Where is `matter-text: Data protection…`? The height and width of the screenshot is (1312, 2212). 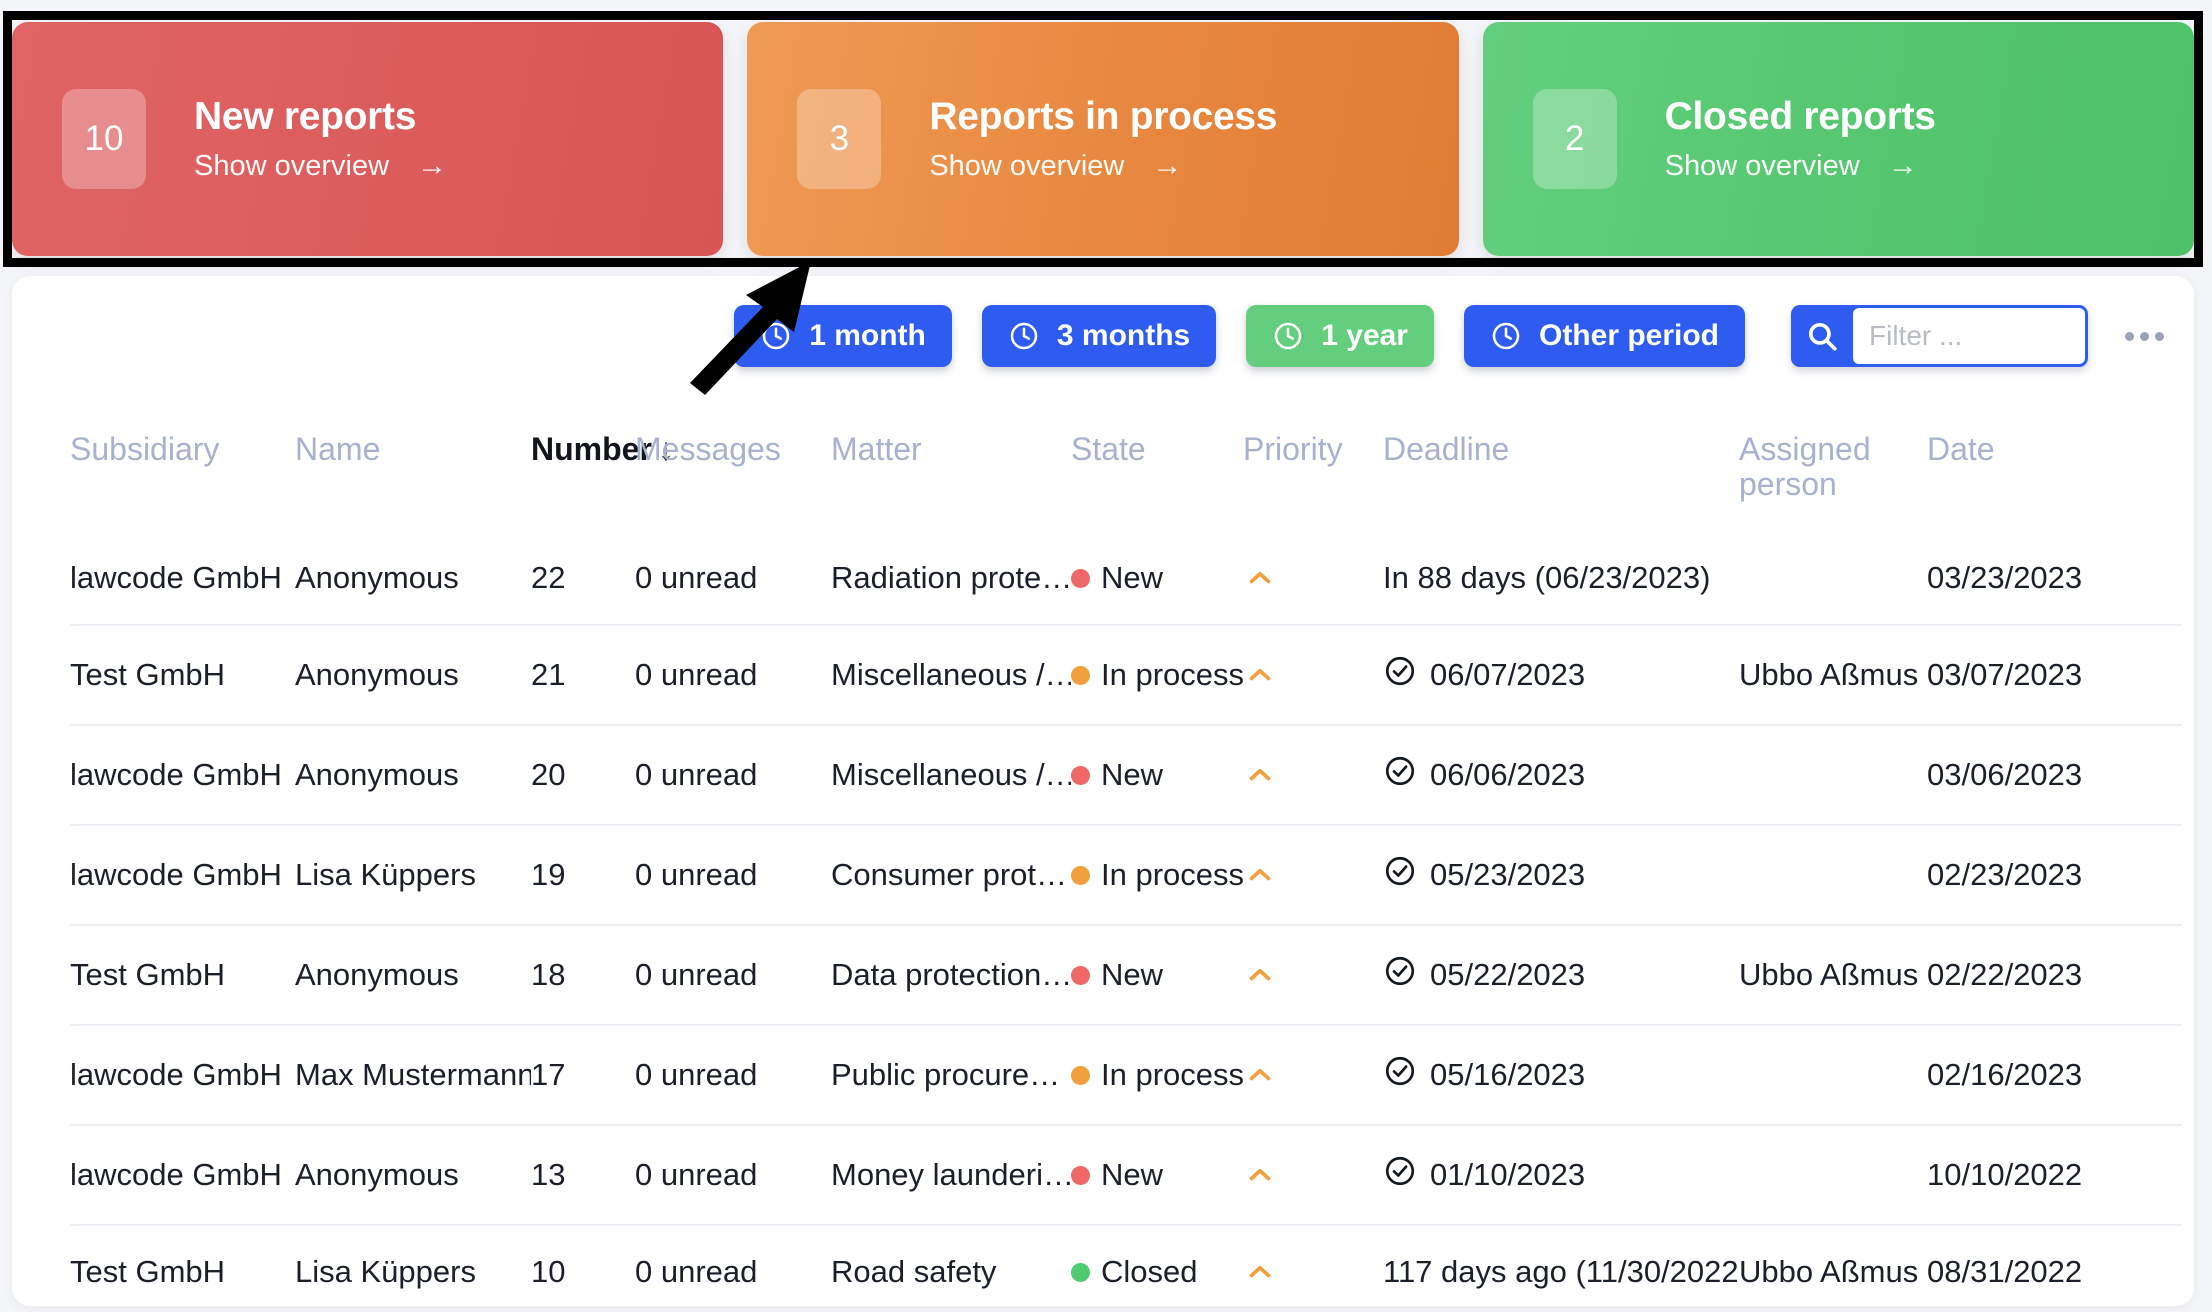
matter-text: Data protection… is located at coordinates (951, 975).